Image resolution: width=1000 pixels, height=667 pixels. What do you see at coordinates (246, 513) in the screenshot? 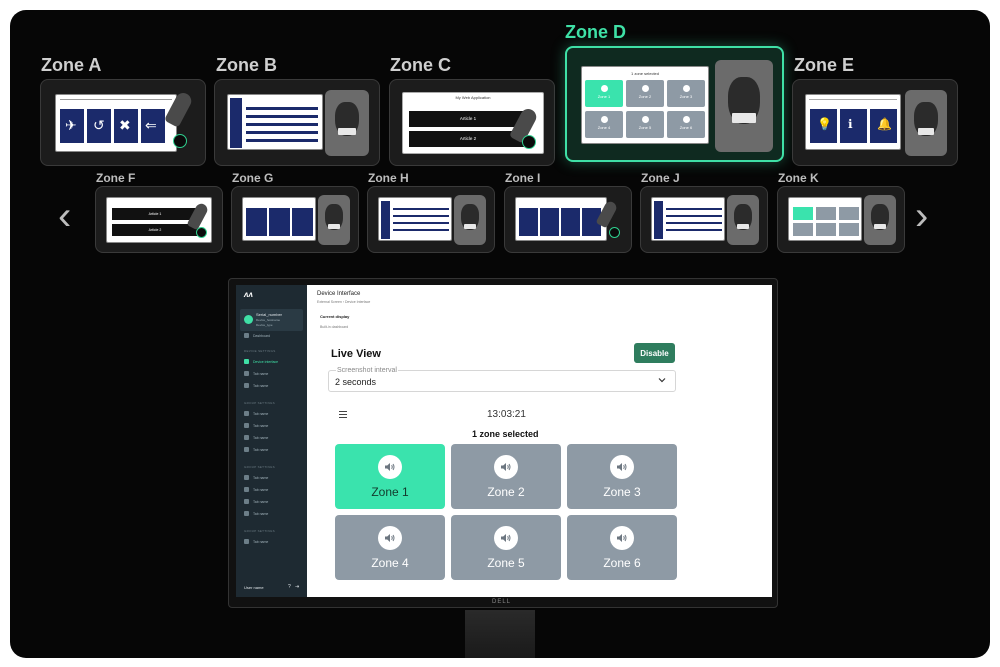
I see `wrench-icon` at bounding box center [246, 513].